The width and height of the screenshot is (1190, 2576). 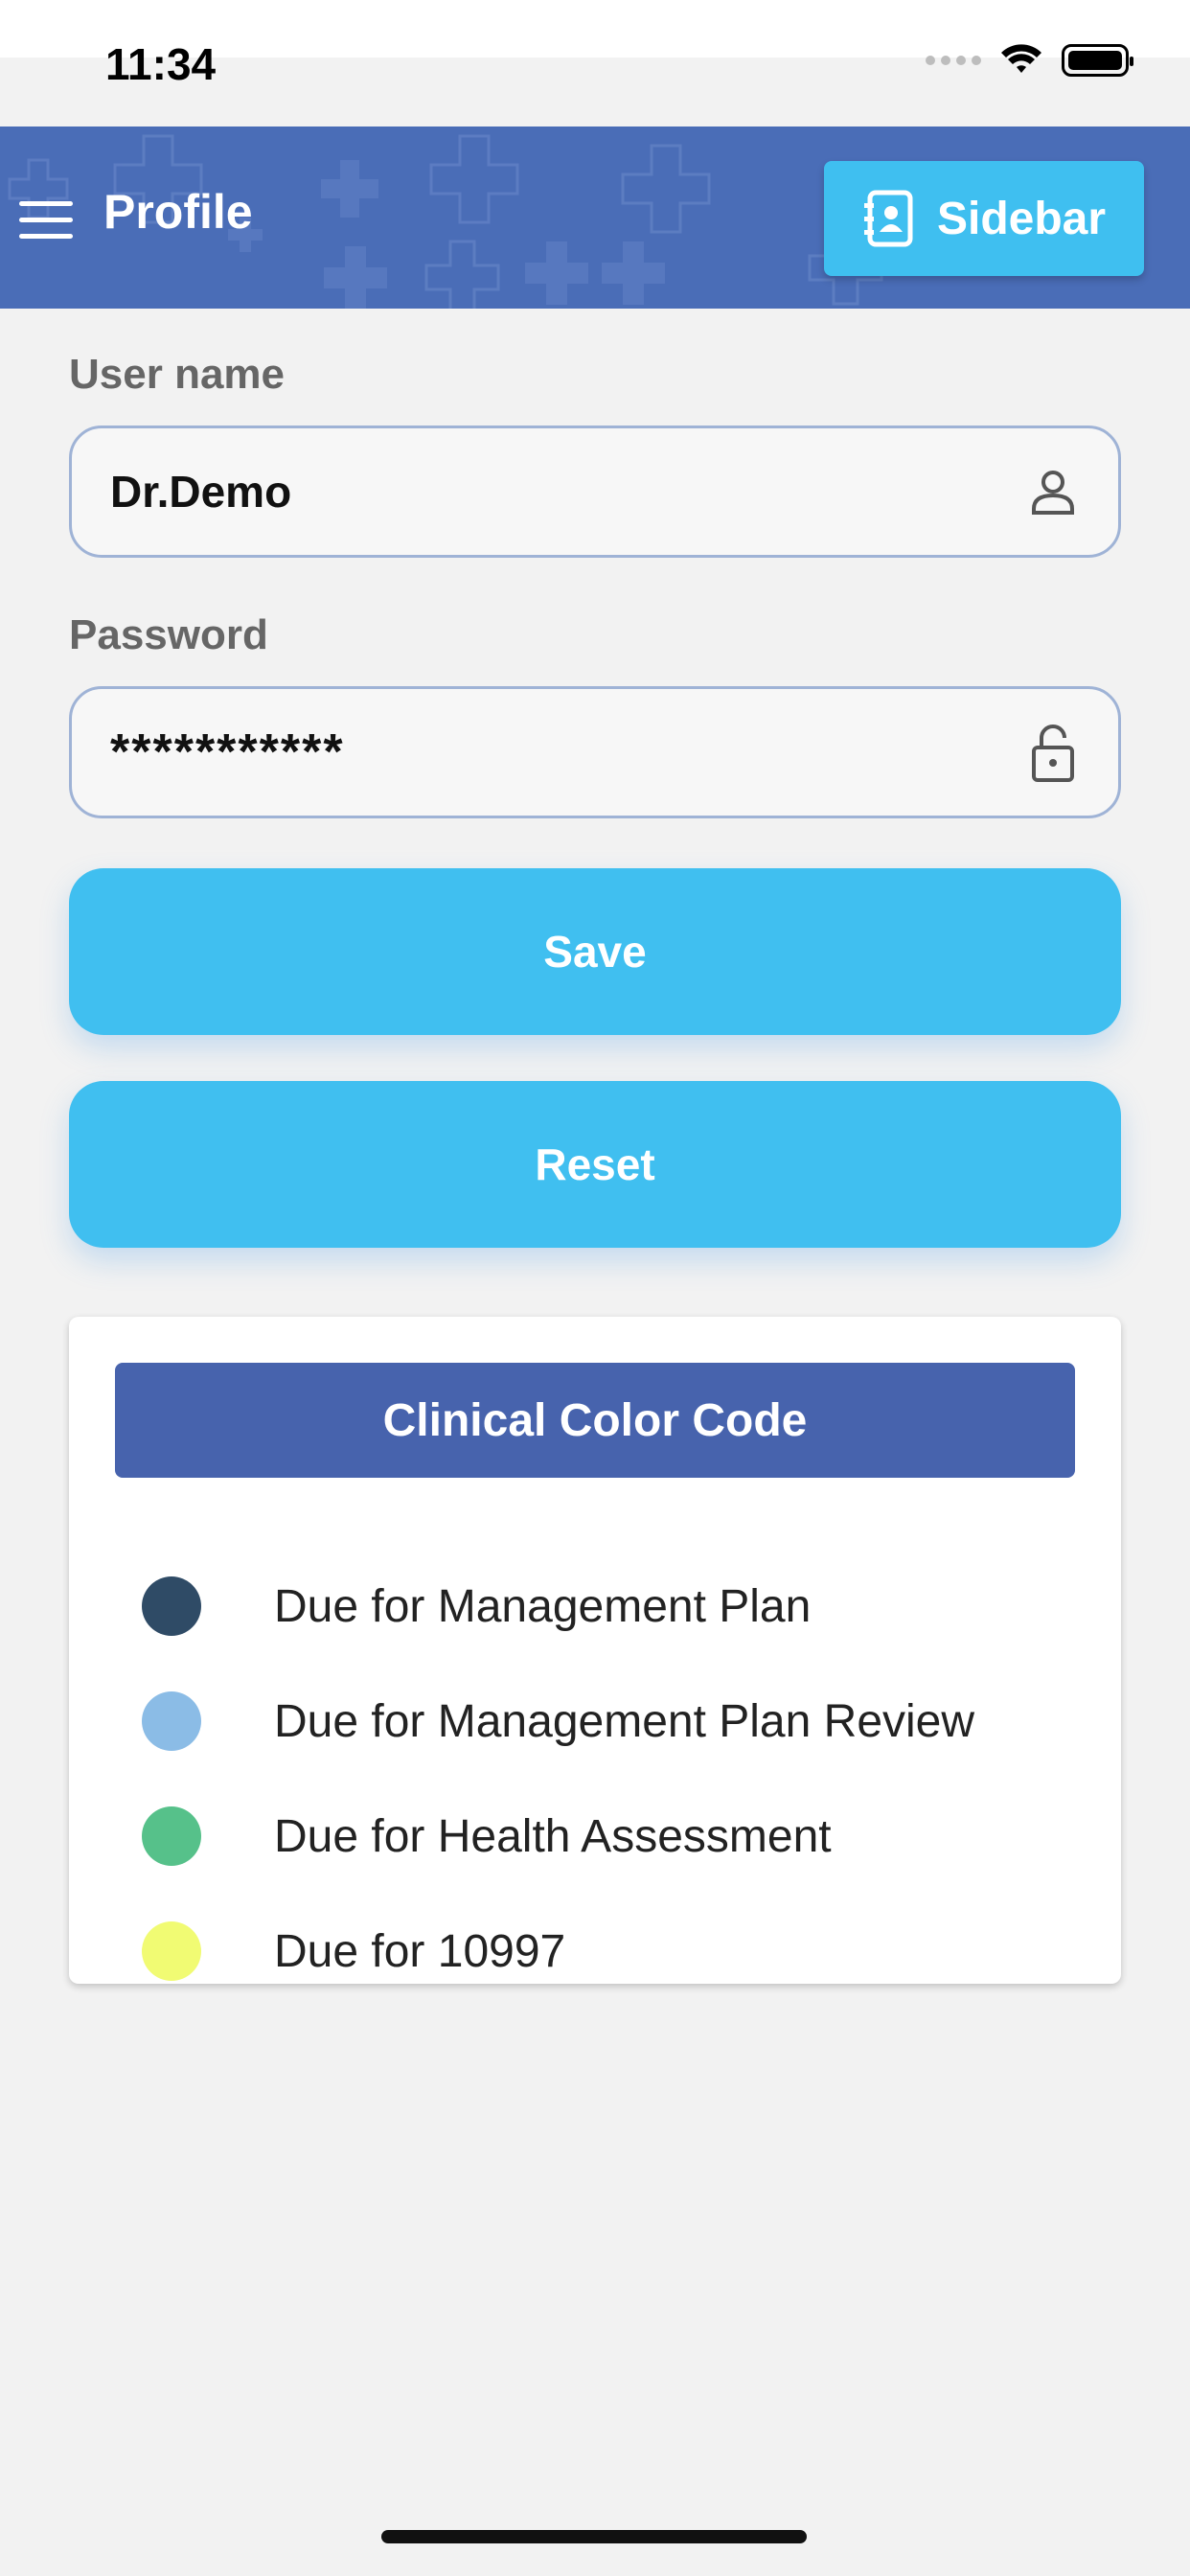 I want to click on sidebar-button-label: Sidebar, so click(x=1021, y=218).